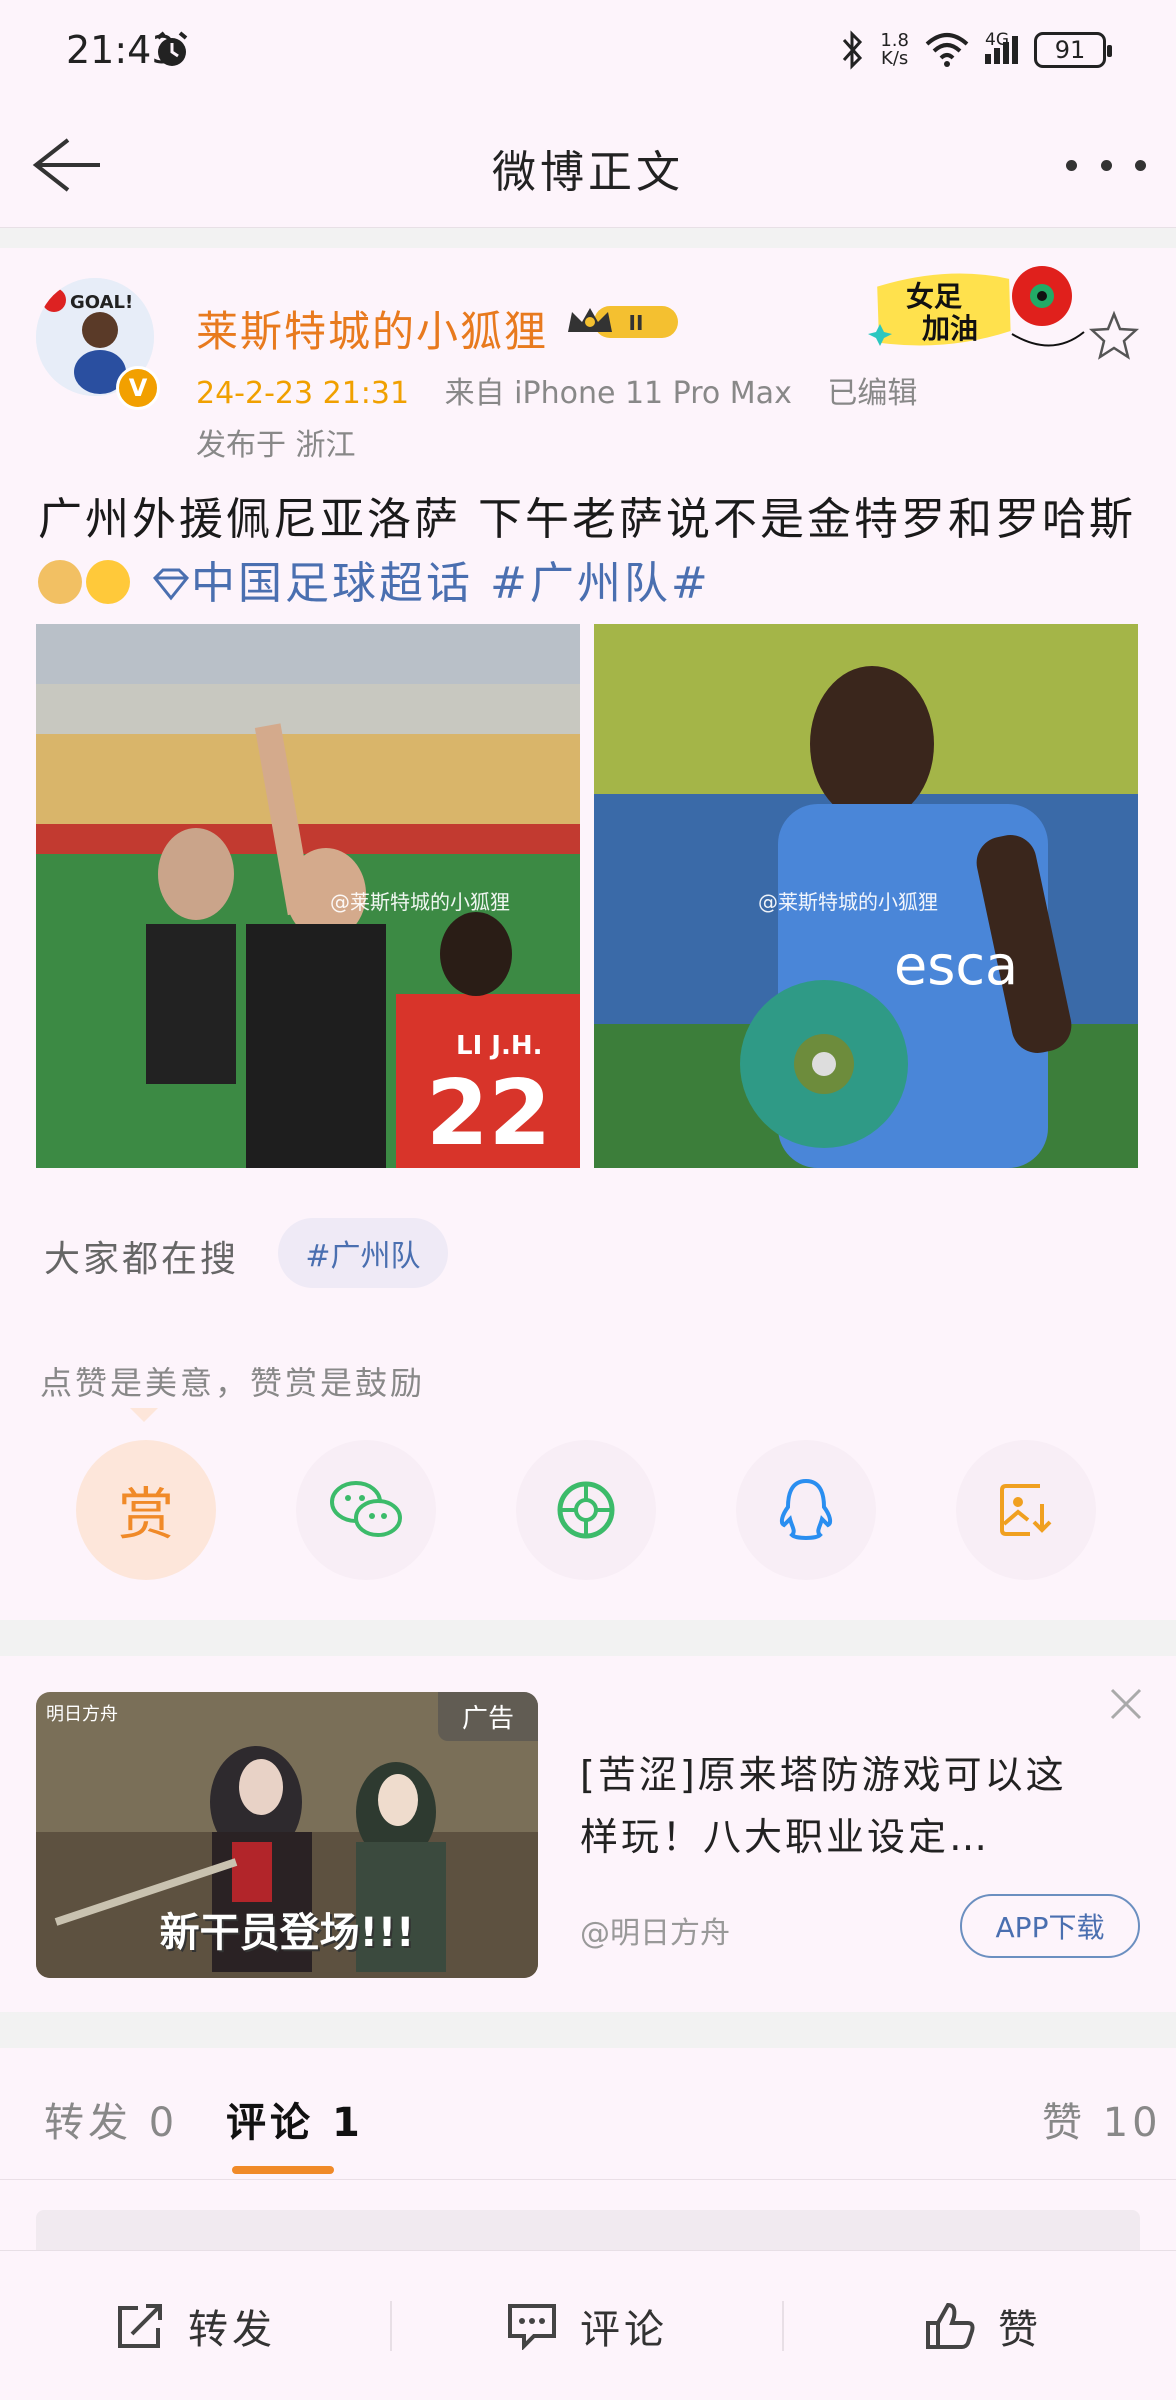  What do you see at coordinates (163, 2123) in the screenshot?
I see `tab-repost-count: 0` at bounding box center [163, 2123].